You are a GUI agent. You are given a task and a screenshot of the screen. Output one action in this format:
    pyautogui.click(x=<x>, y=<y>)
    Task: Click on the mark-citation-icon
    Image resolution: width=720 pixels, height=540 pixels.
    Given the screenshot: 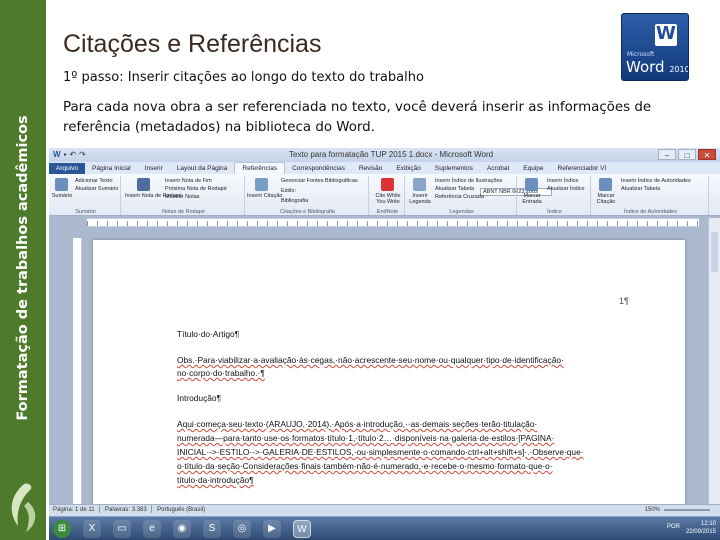 What is the action you would take?
    pyautogui.click(x=605, y=184)
    